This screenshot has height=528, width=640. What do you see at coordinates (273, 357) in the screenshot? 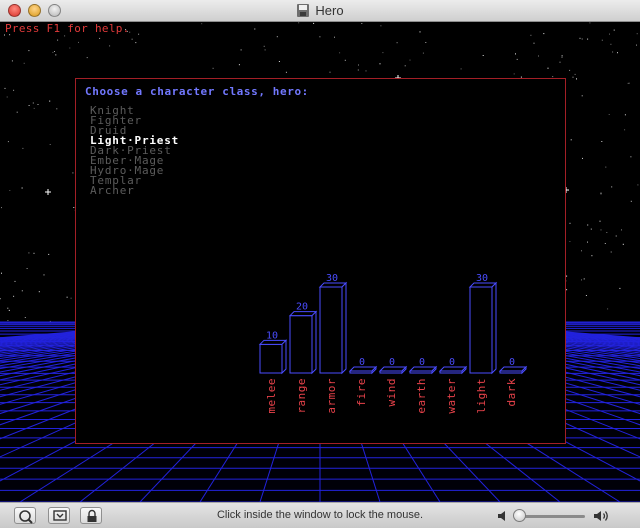
I see `stat-bar-melee` at bounding box center [273, 357].